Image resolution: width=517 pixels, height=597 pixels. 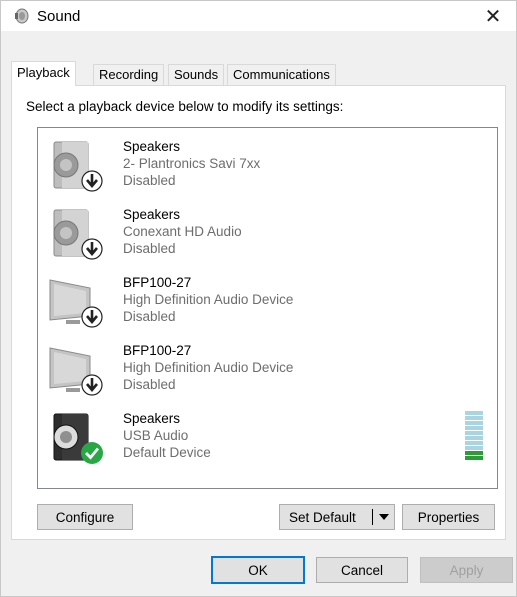 I want to click on title-bar: Sound ✕, so click(x=258, y=16).